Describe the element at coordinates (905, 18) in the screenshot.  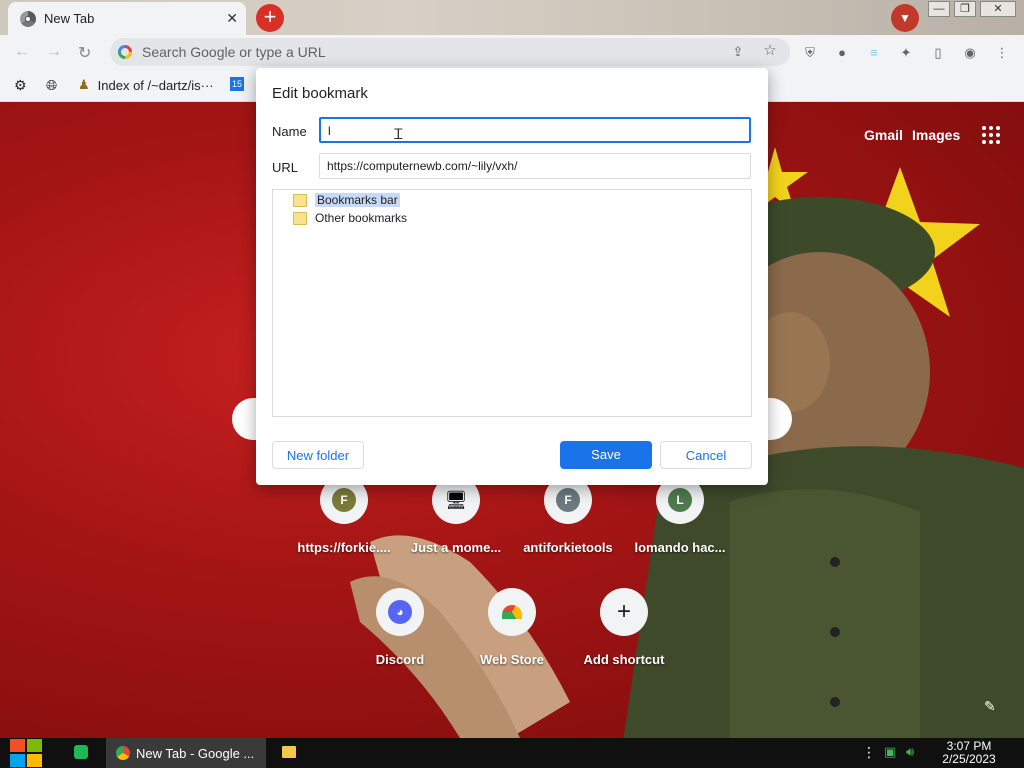
I see `tab-search-button: ▼` at that location.